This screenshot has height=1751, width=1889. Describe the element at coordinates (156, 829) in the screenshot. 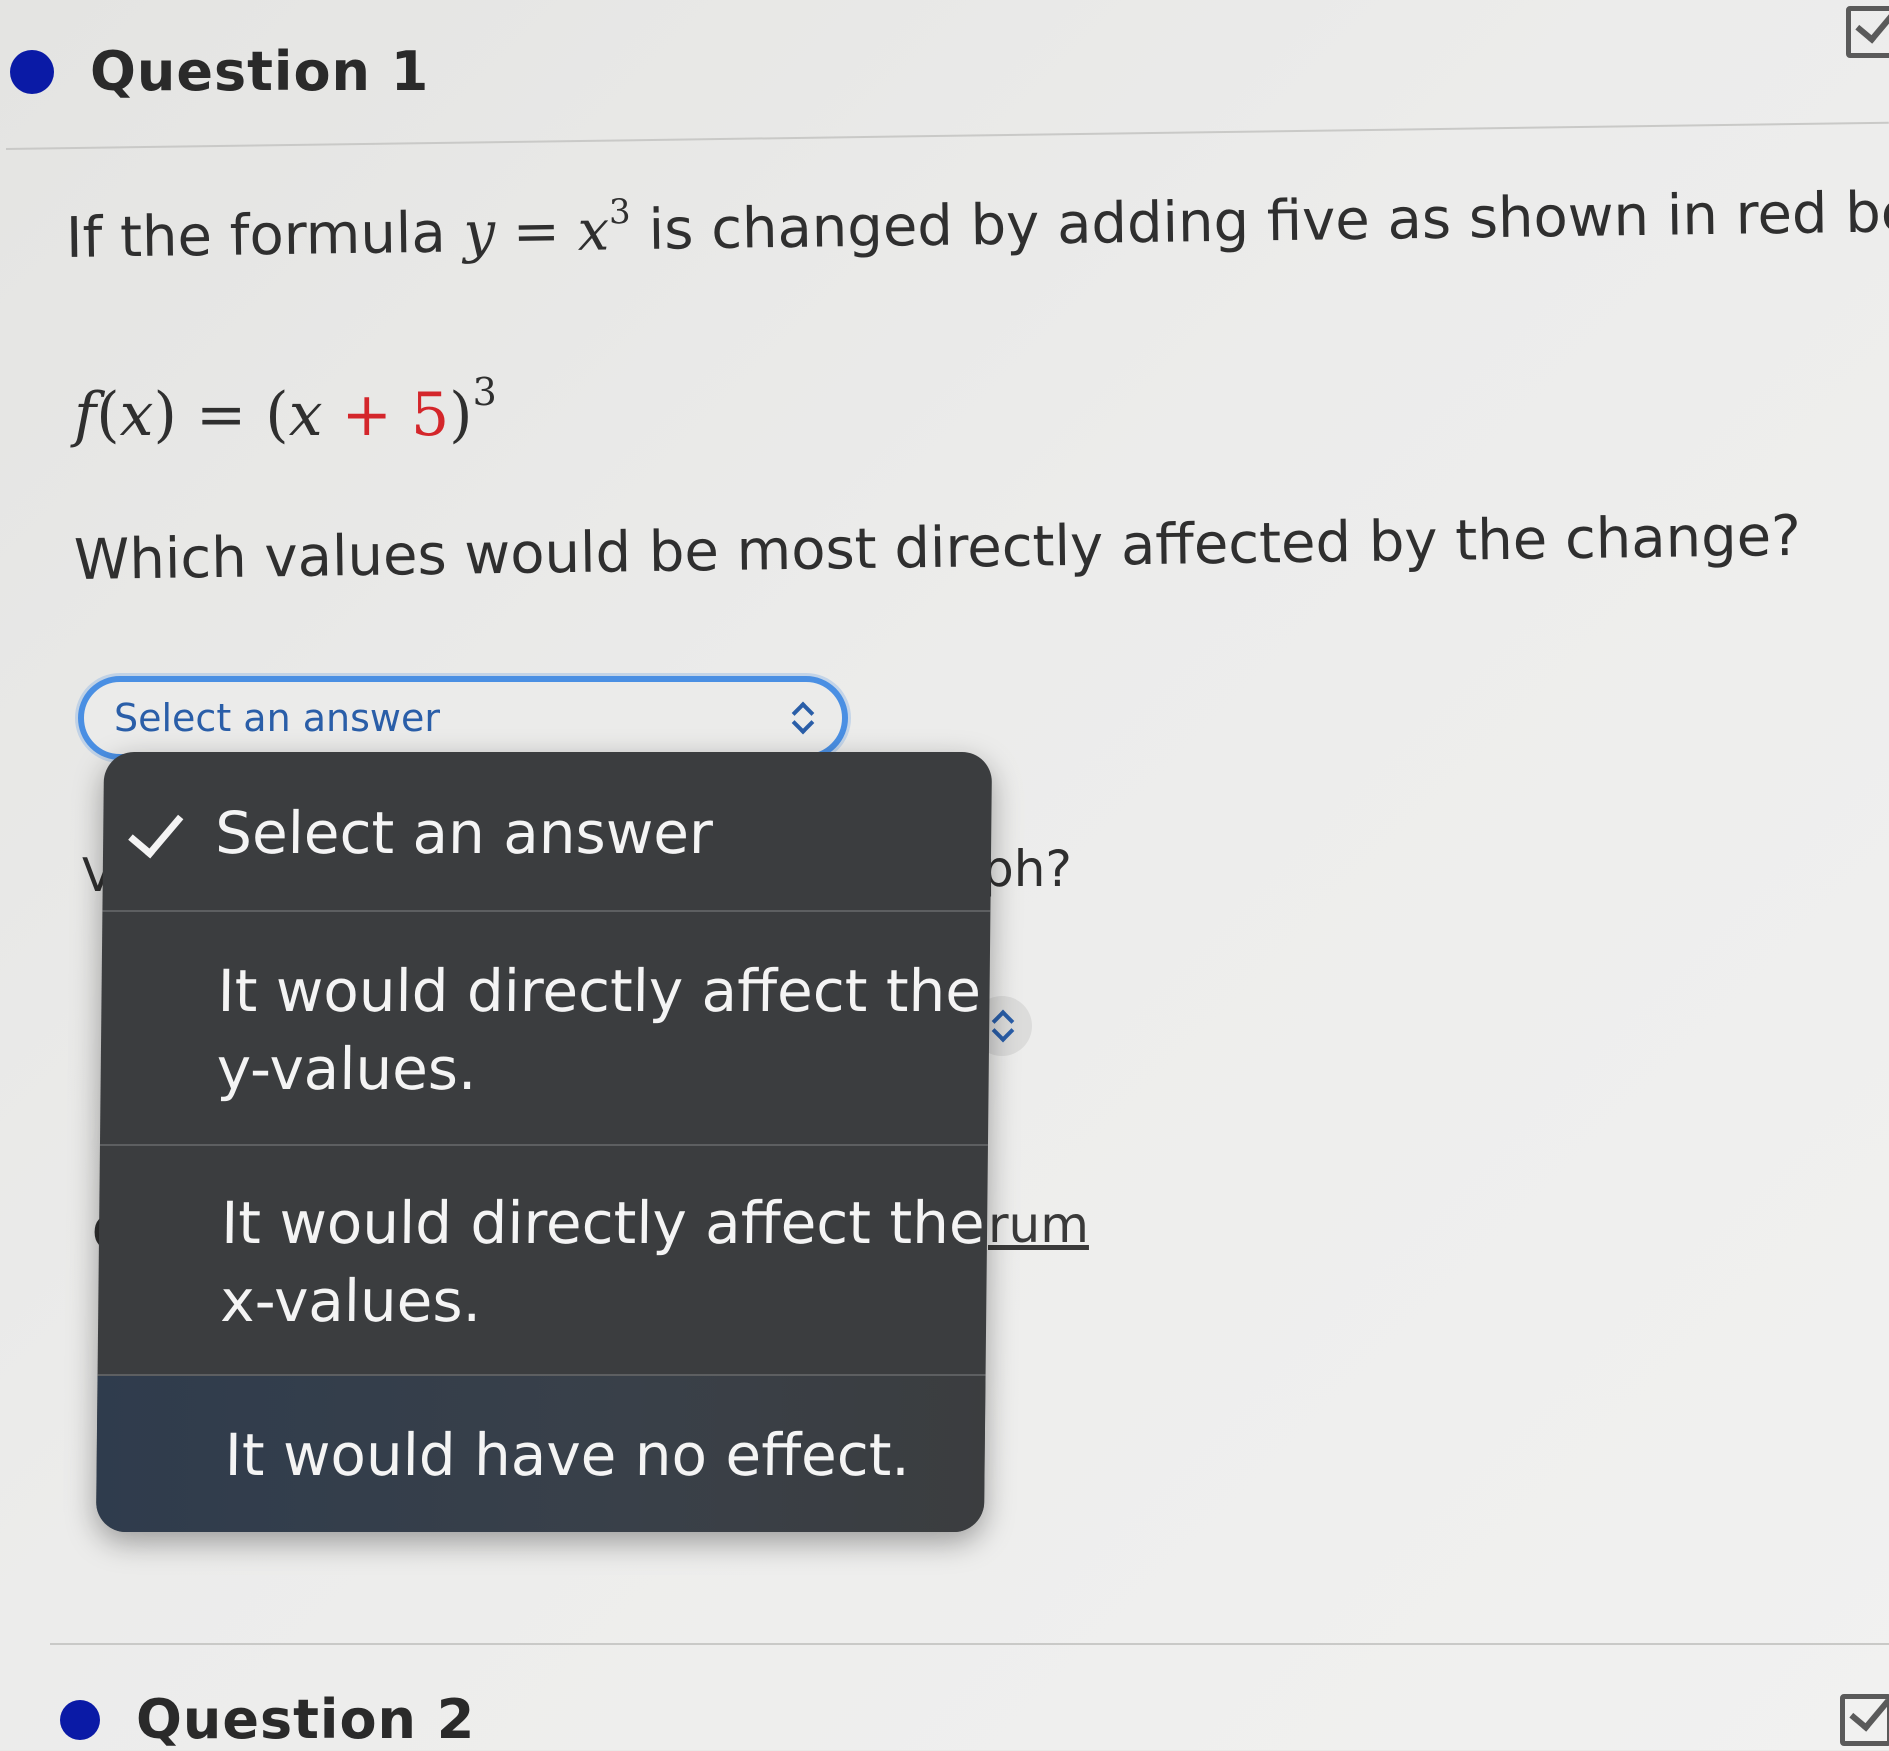

I see `checkmark-icon` at that location.